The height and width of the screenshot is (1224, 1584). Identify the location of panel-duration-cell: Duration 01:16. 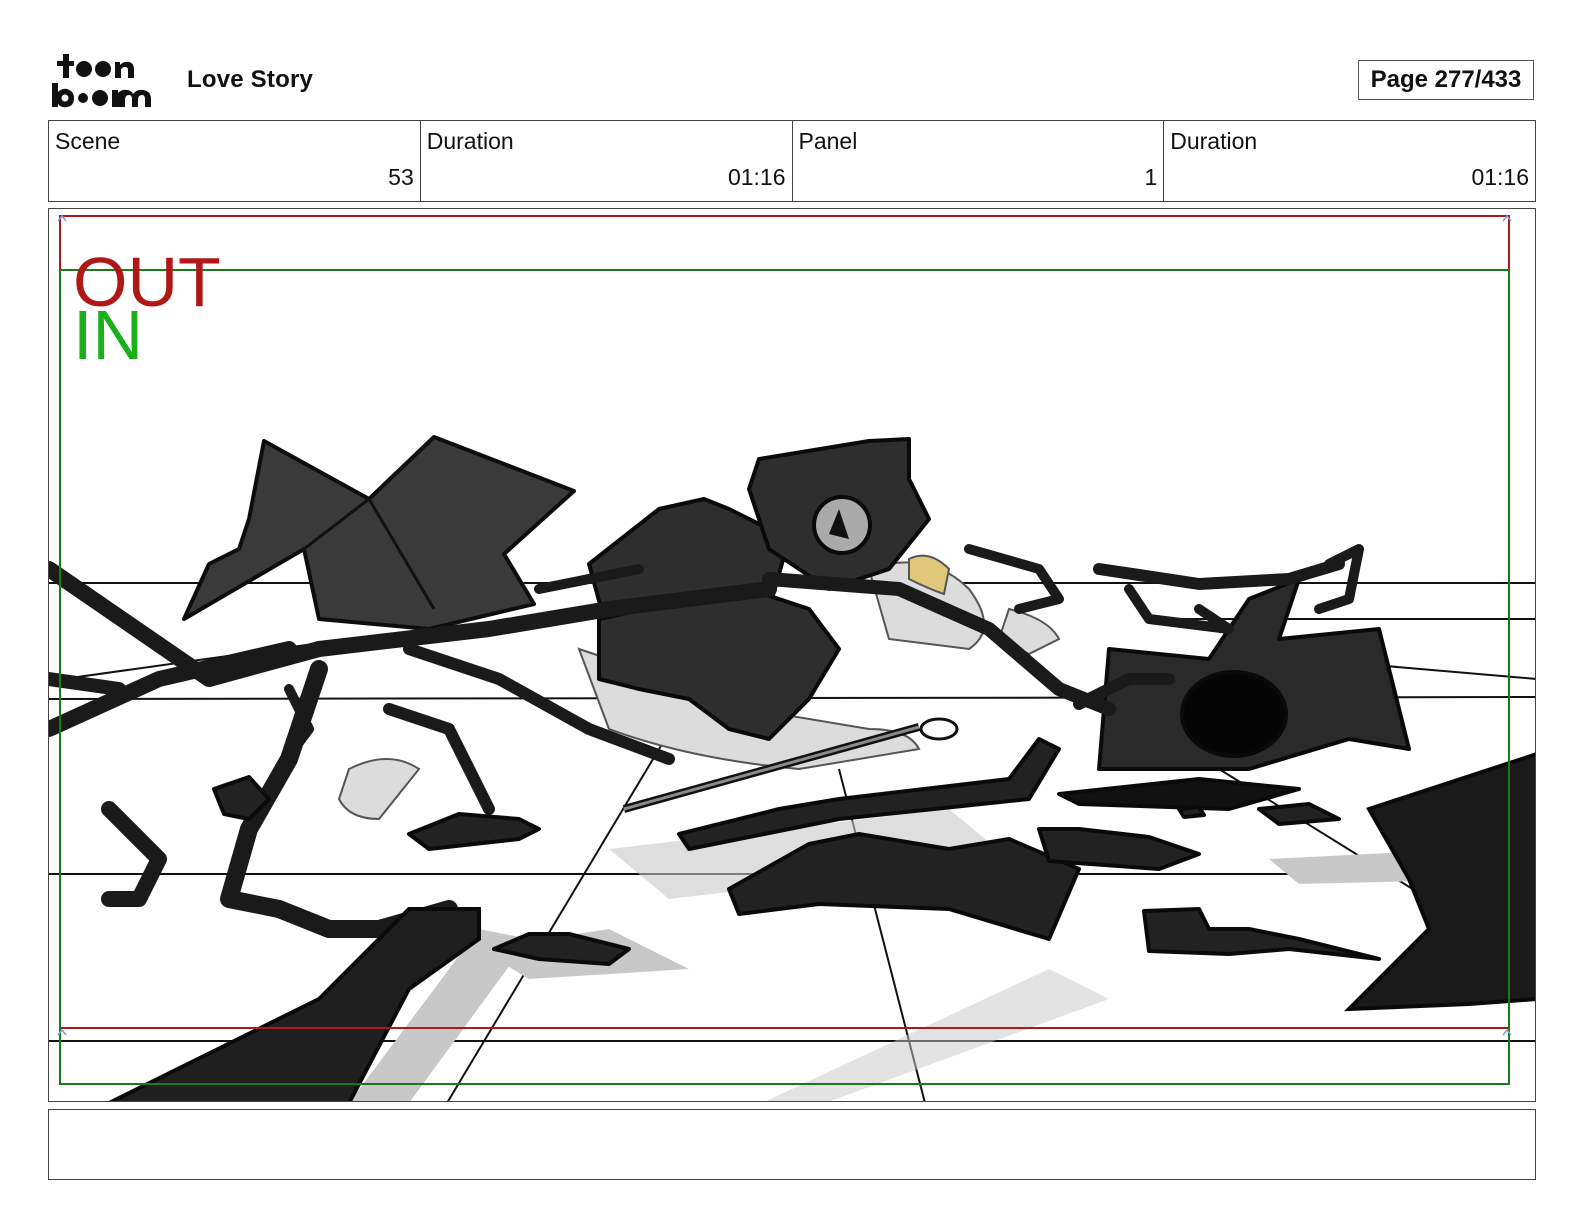
(1349, 161).